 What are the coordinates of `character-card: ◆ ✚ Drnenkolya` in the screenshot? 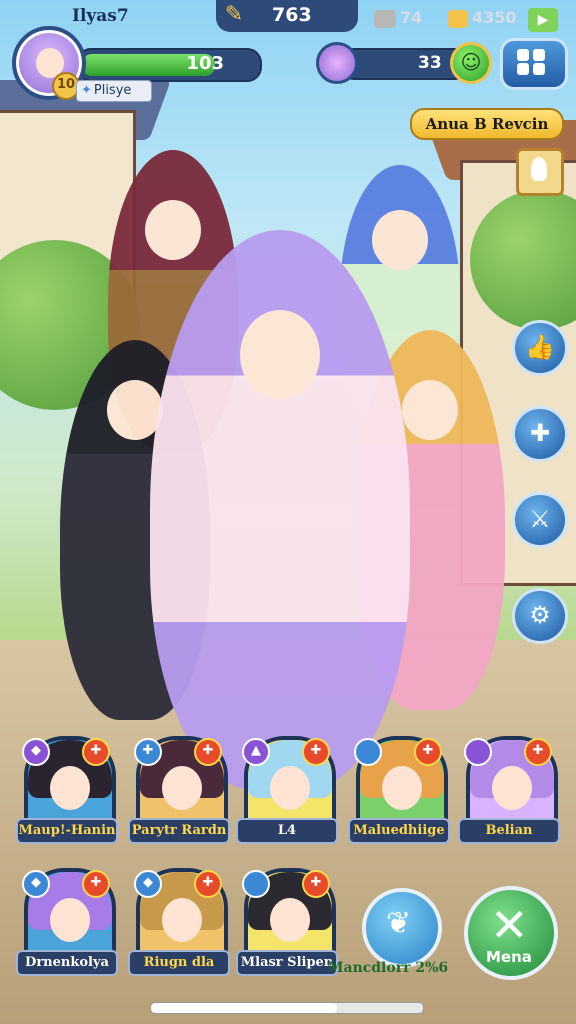 It's located at (67, 923).